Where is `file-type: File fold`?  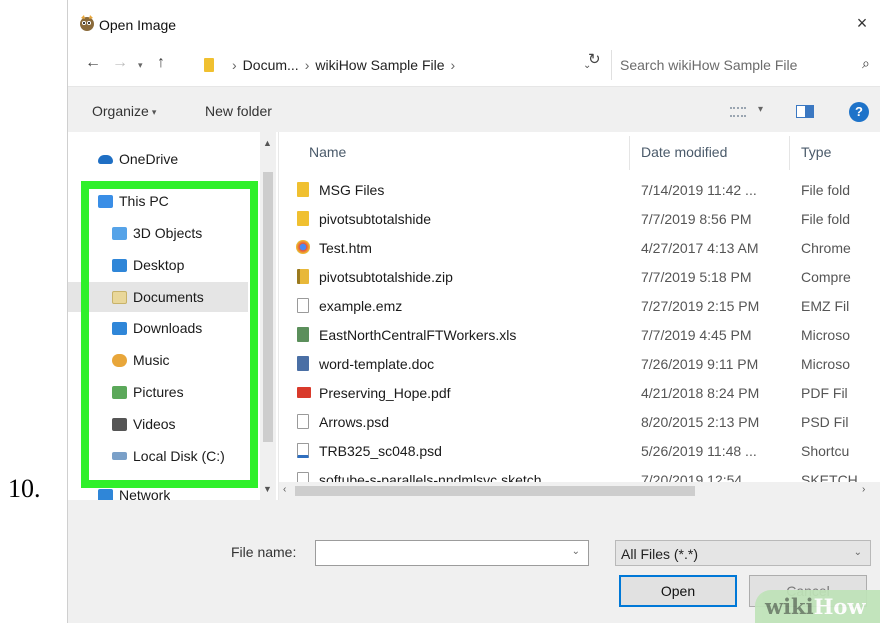
file-type: File fold is located at coordinates (826, 219).